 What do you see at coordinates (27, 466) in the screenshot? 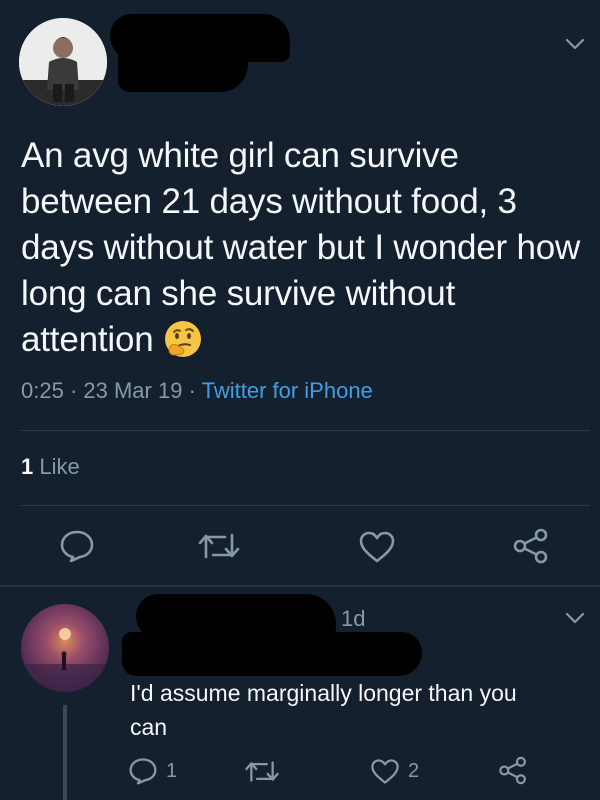
I see `likes-number: 1` at bounding box center [27, 466].